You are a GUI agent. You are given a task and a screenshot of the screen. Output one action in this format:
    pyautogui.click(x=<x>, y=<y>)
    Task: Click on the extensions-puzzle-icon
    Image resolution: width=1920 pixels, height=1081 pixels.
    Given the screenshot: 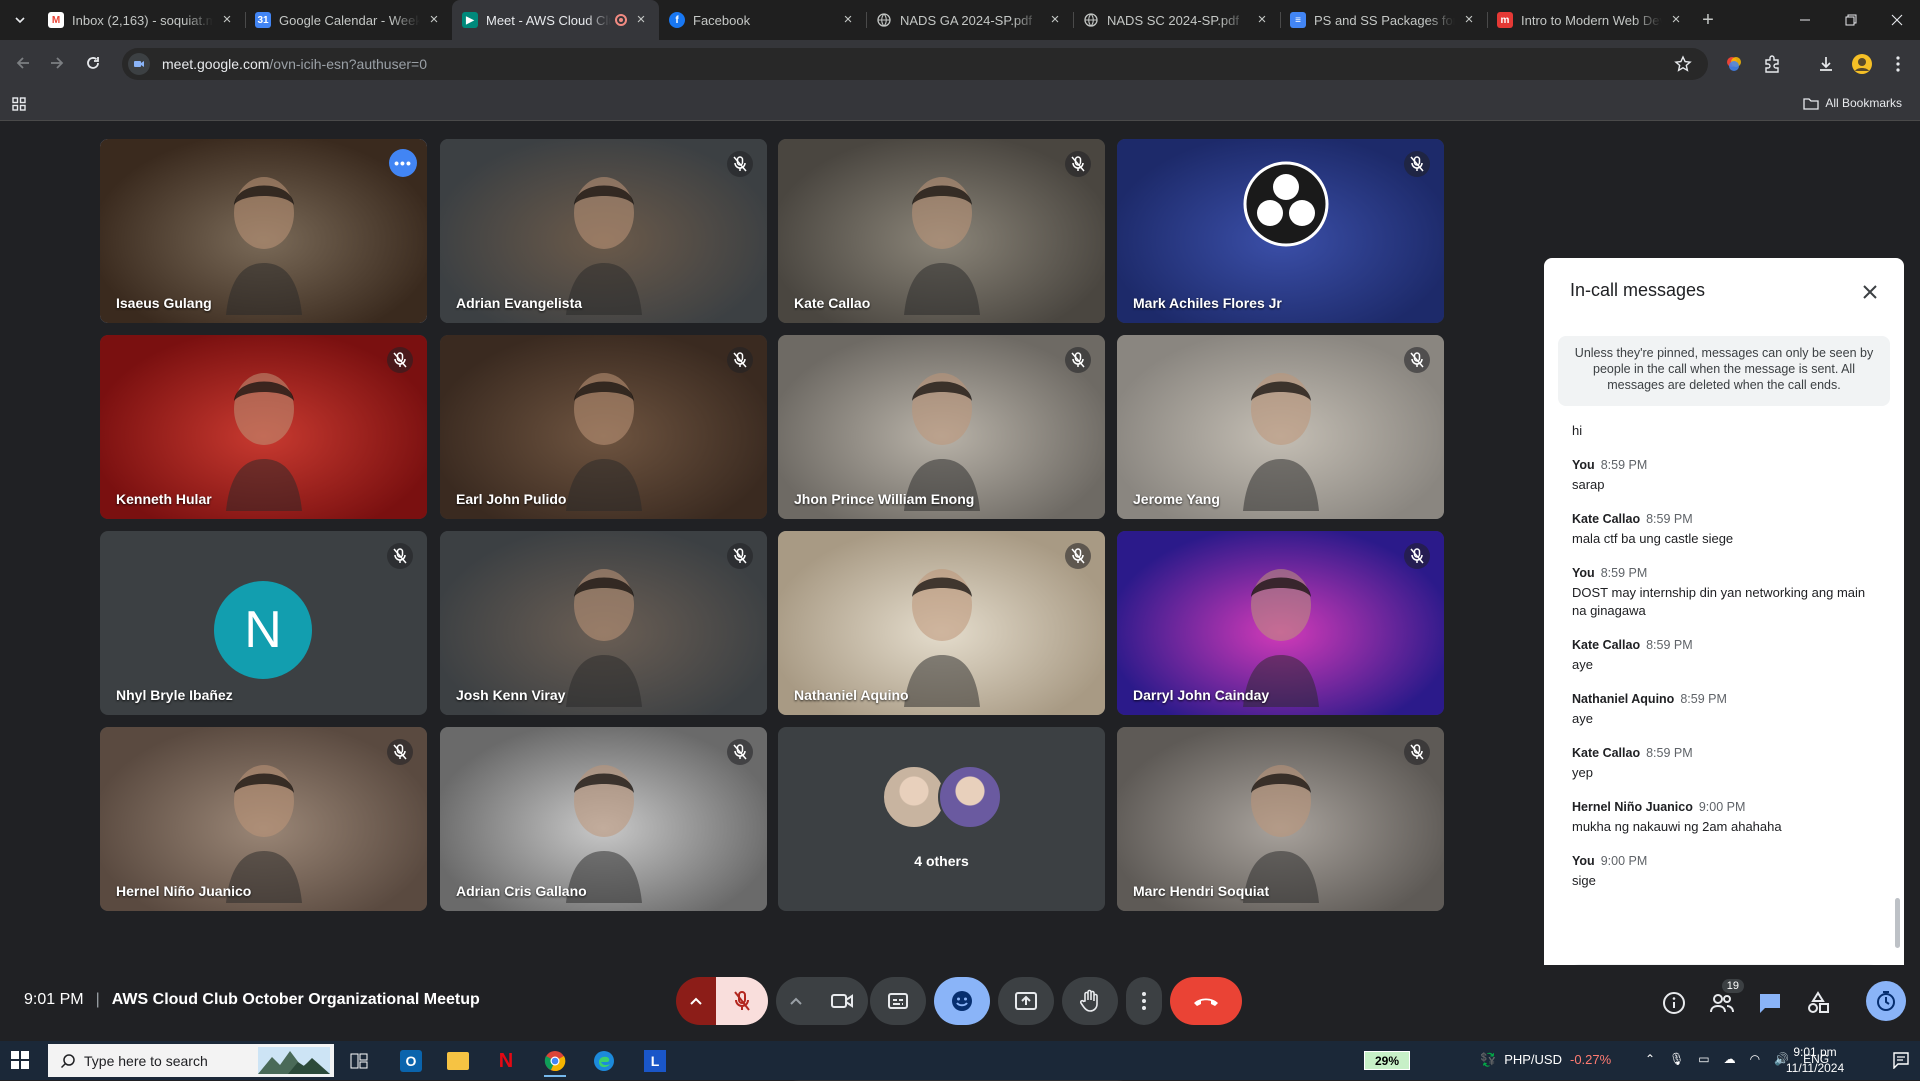 What is the action you would take?
    pyautogui.click(x=1772, y=64)
    